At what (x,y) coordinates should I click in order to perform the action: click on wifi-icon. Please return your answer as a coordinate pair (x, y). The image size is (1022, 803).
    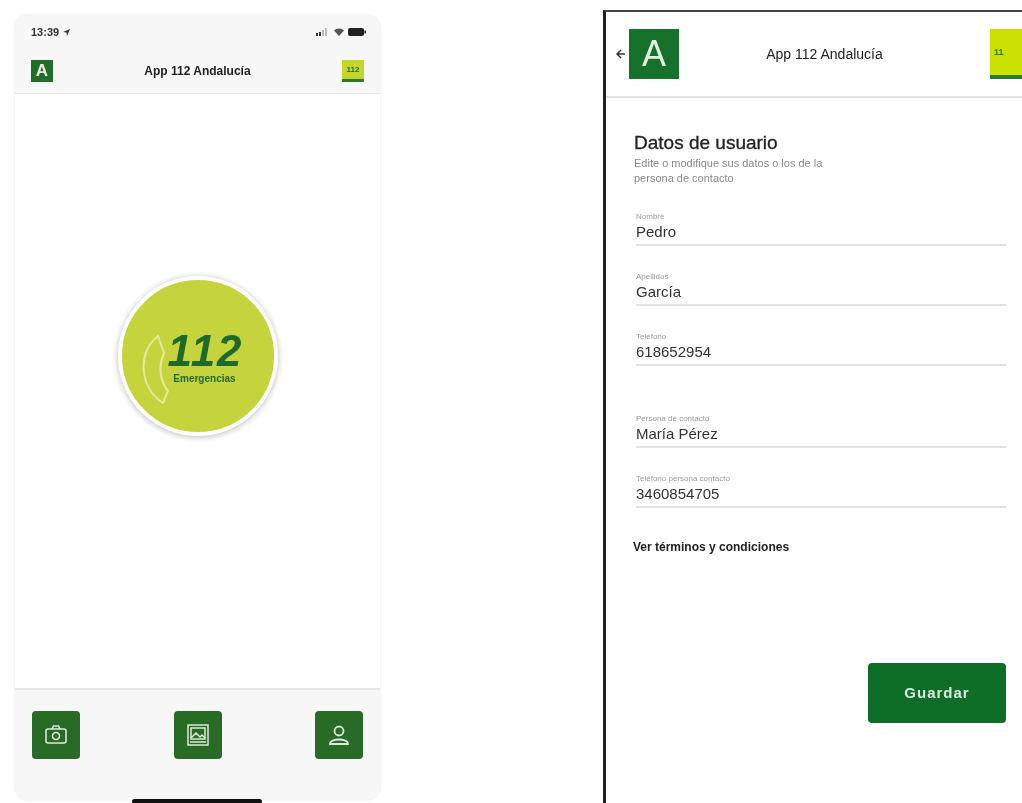
    Looking at the image, I should click on (339, 32).